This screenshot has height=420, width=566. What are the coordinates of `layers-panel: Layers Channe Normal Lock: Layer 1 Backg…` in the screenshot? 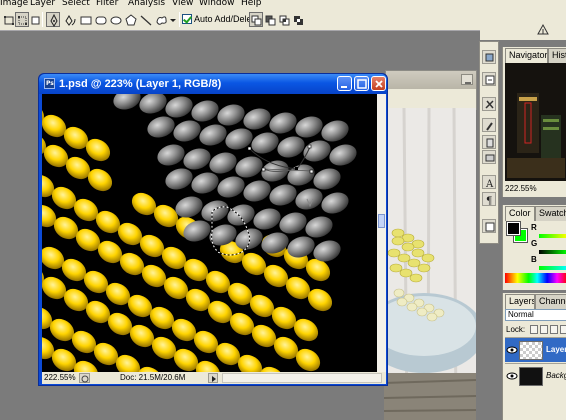 It's located at (534, 356).